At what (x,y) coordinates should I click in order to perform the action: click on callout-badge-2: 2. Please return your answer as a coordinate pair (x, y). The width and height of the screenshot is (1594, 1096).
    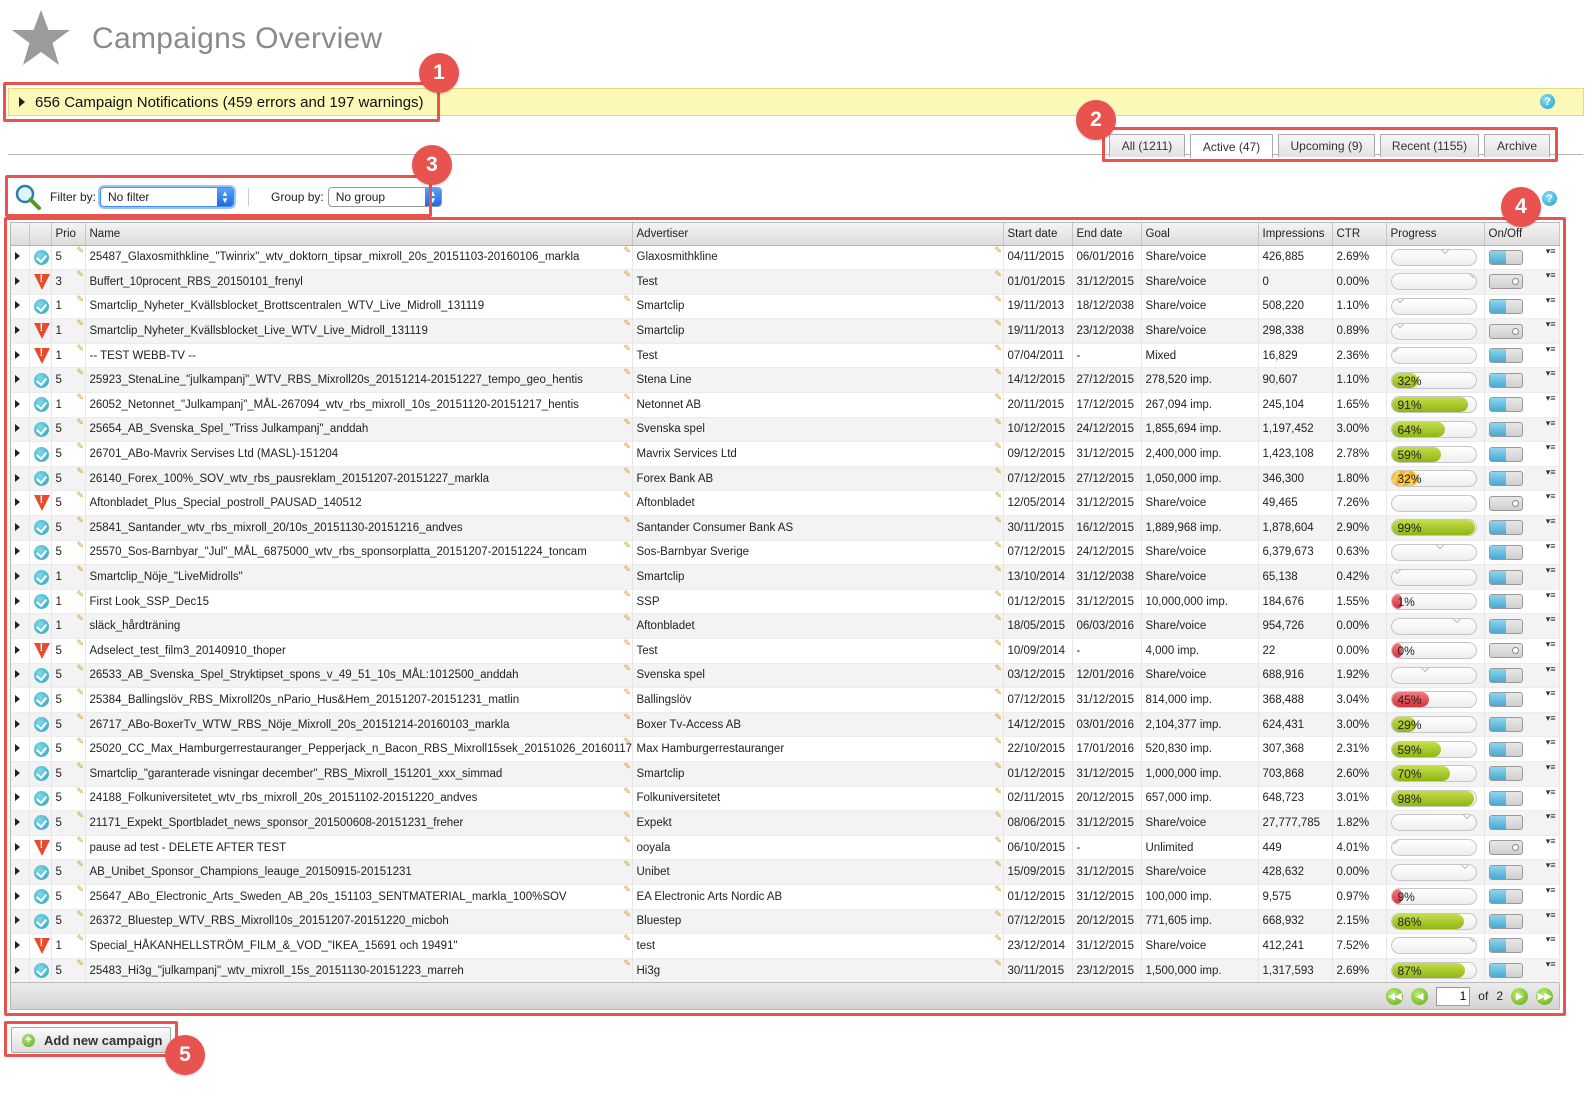
    Looking at the image, I should click on (1096, 120).